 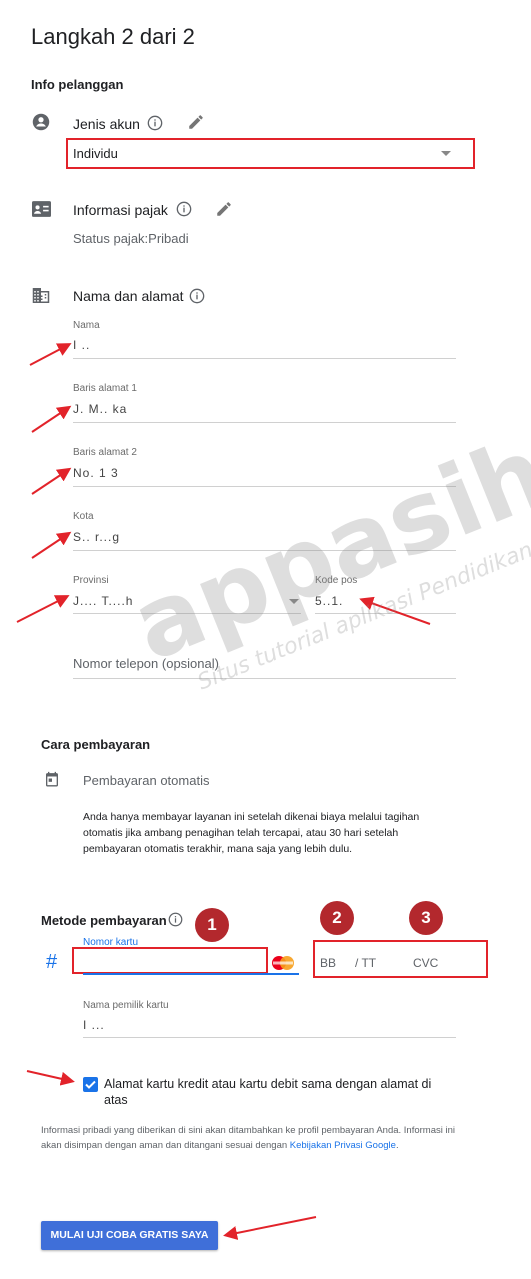 I want to click on arrow-checkbox, so click(x=50, y=1078).